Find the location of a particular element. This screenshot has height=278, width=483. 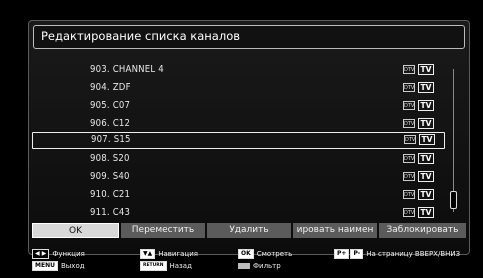

channel-name: 905. C07 is located at coordinates (110, 105).